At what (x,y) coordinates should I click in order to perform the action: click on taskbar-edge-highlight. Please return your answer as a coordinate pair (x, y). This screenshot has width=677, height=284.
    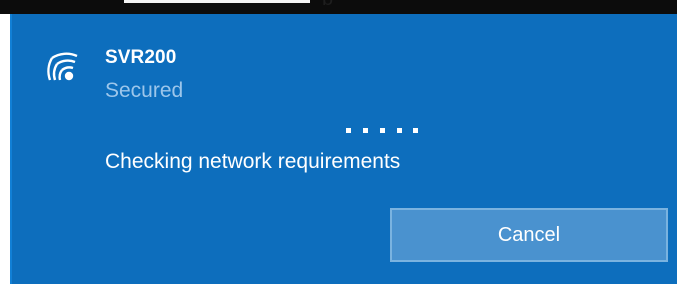
    Looking at the image, I should click on (217, 1).